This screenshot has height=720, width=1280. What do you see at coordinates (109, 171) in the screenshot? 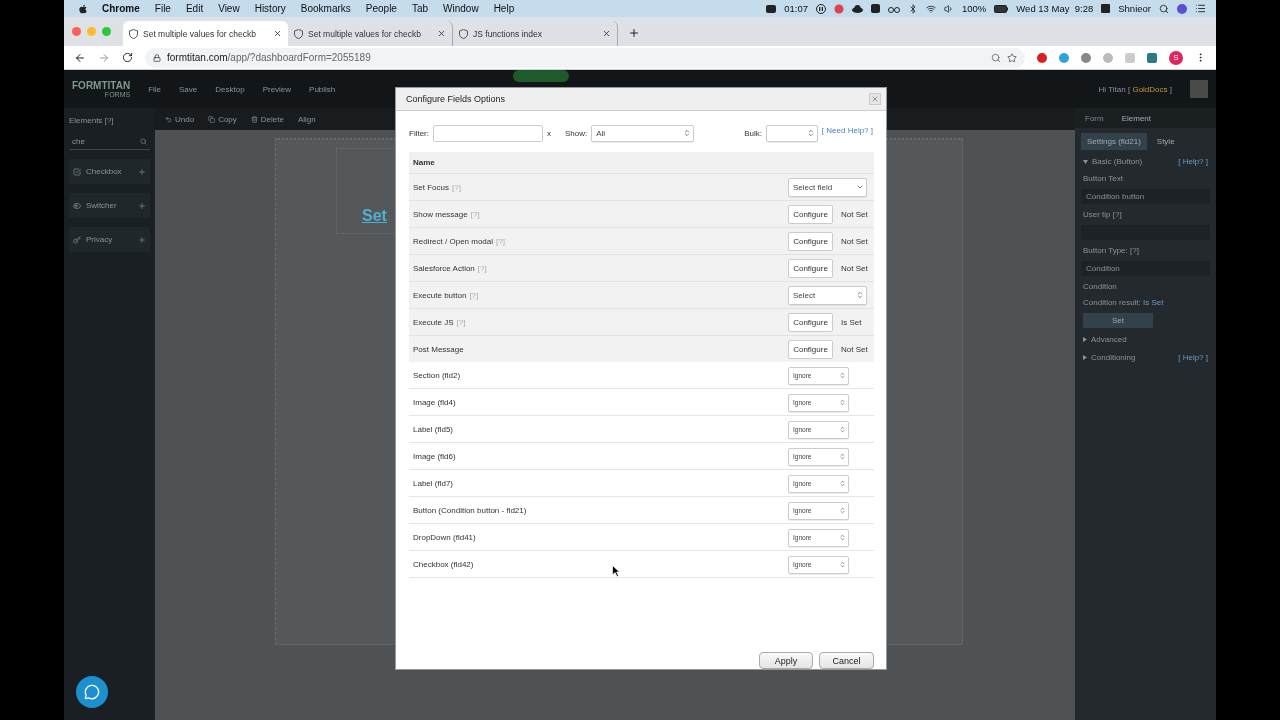
I see `element-item: Checkbox` at bounding box center [109, 171].